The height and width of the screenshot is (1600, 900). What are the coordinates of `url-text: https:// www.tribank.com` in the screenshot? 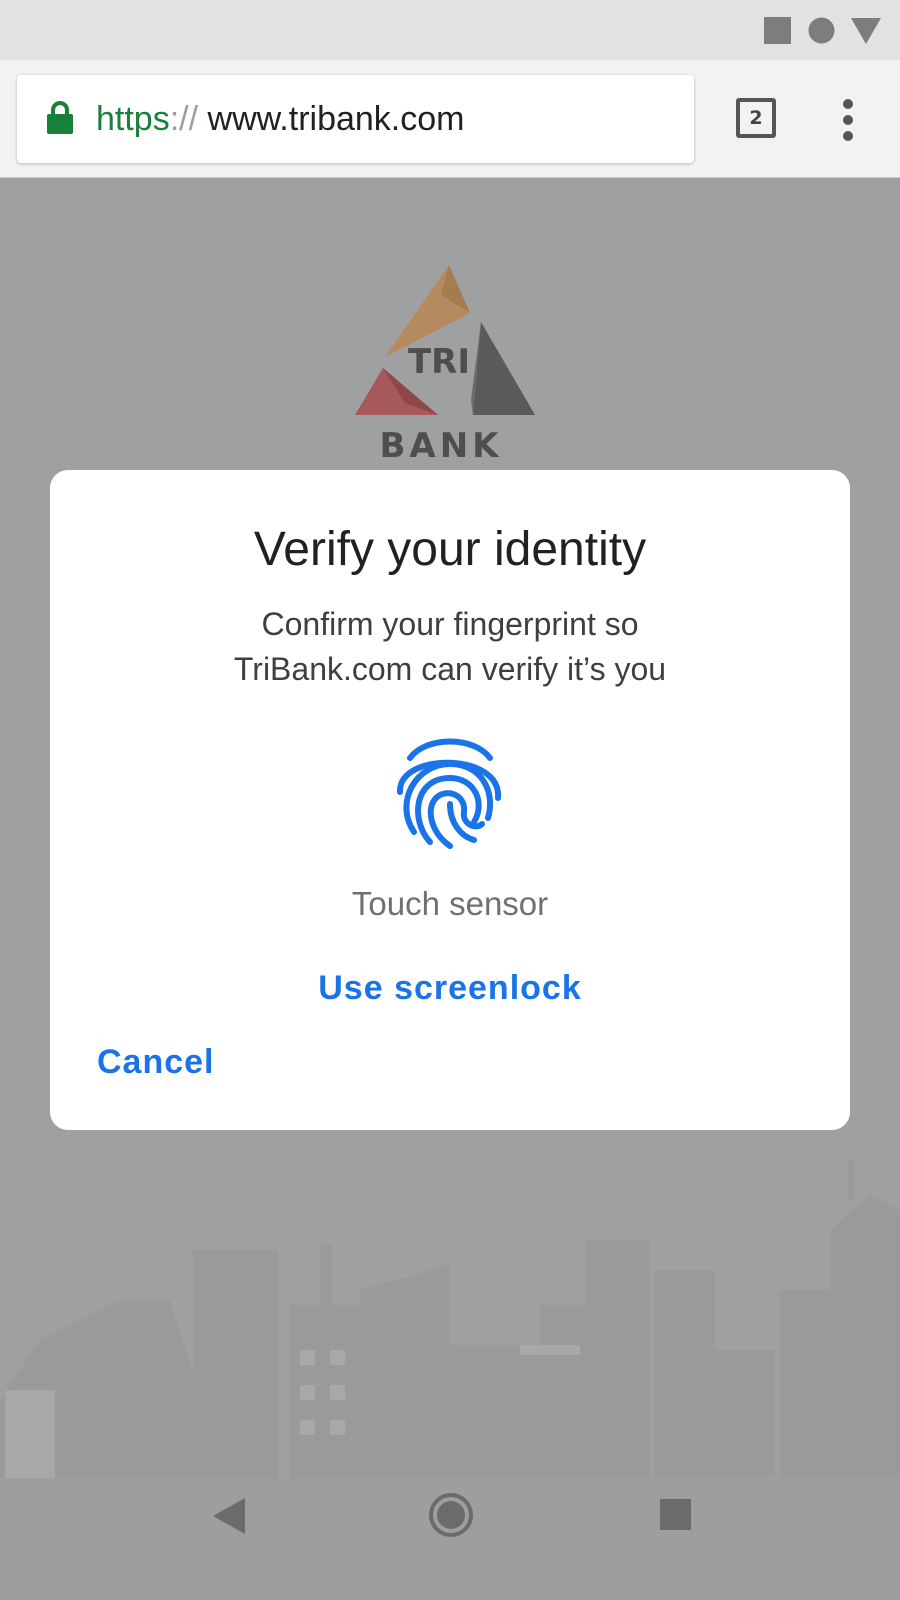 It's located at (280, 119).